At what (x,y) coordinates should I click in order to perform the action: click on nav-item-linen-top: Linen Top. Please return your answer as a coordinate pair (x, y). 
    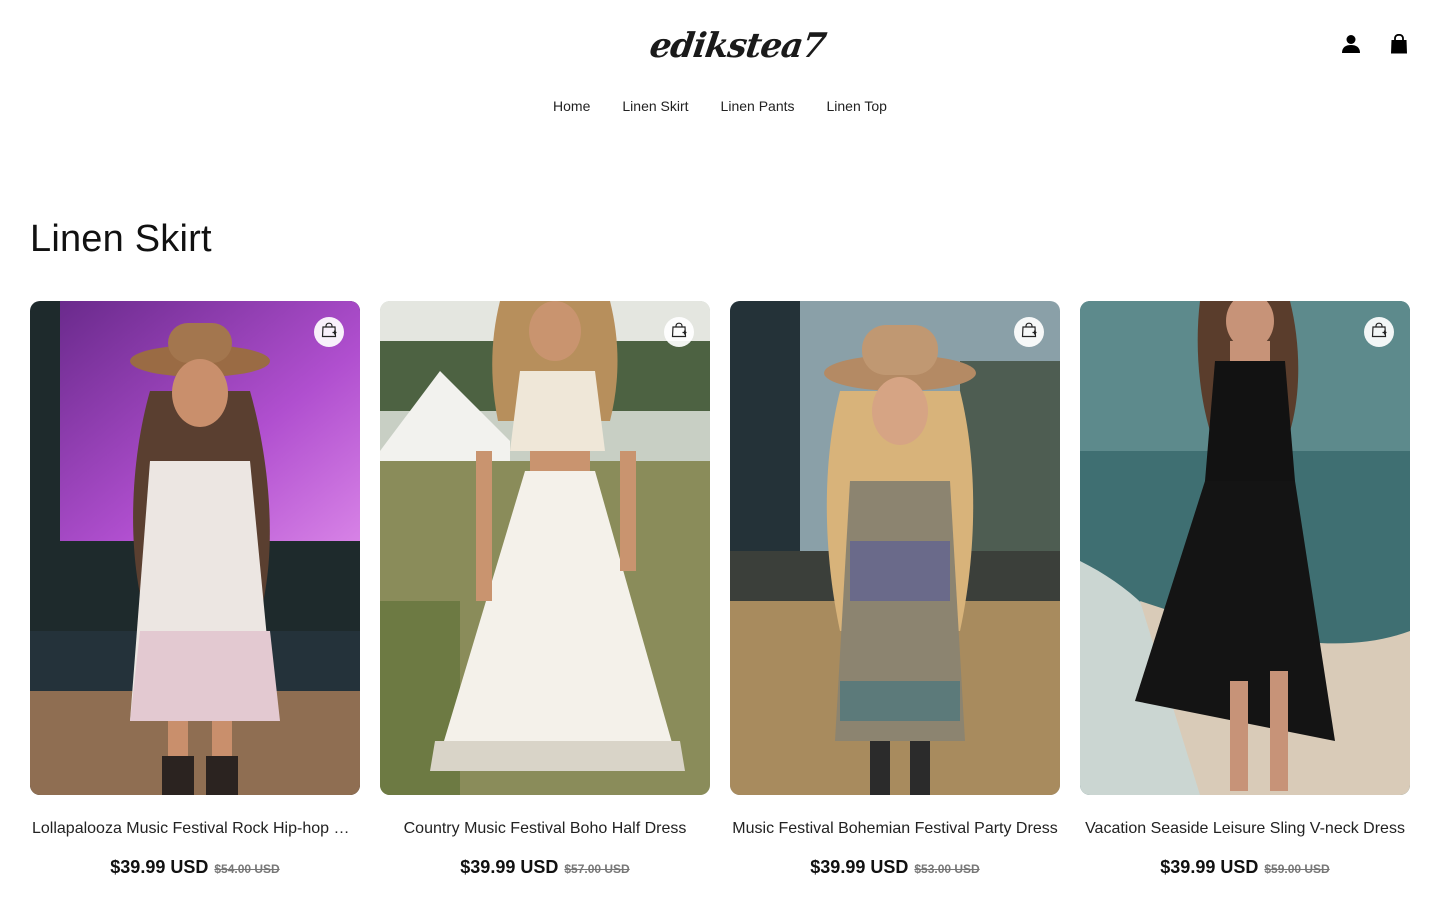
    Looking at the image, I should click on (857, 106).